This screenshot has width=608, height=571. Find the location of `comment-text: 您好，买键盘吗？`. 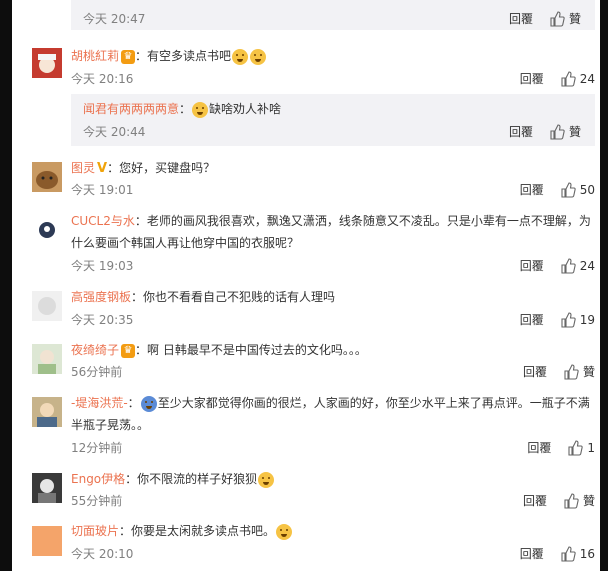

comment-text: 您好，买键盘吗？ is located at coordinates (167, 168).